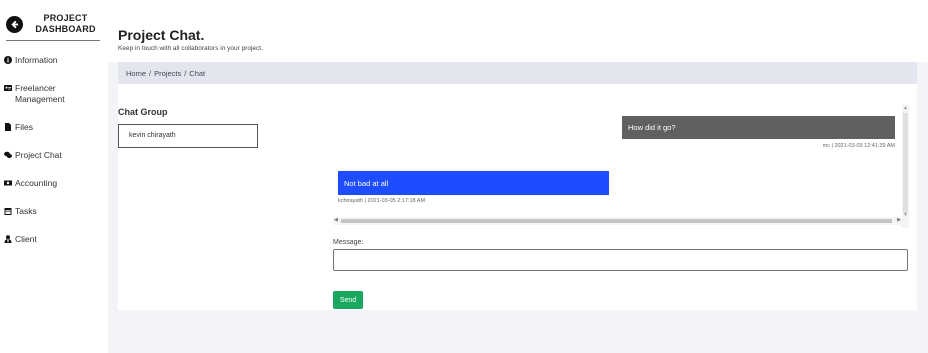 Image resolution: width=928 pixels, height=353 pixels. Describe the element at coordinates (188, 136) in the screenshot. I see `chat-group-item: kevin chirayath` at that location.